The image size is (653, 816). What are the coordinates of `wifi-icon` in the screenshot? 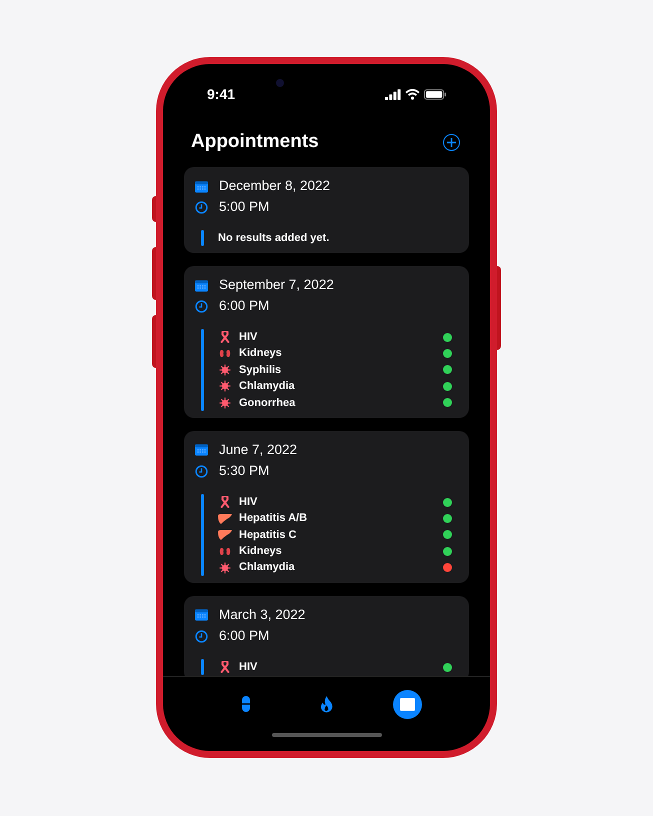 It's located at (412, 94).